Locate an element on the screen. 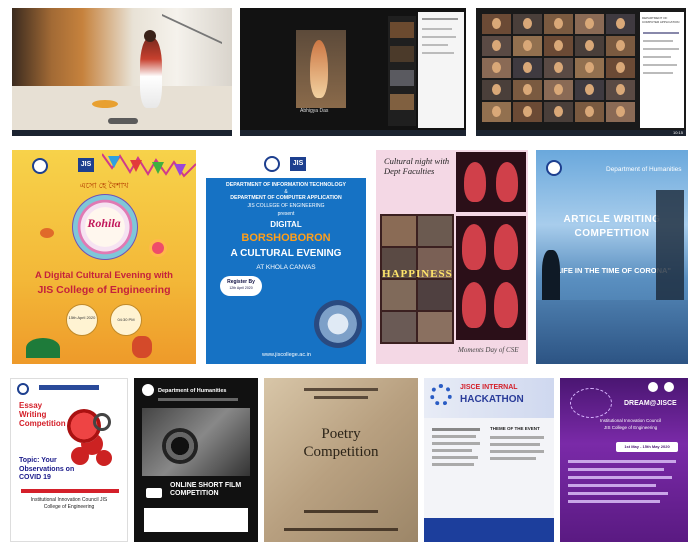  poster-title: DREAM@JISCE is located at coordinates (650, 403).